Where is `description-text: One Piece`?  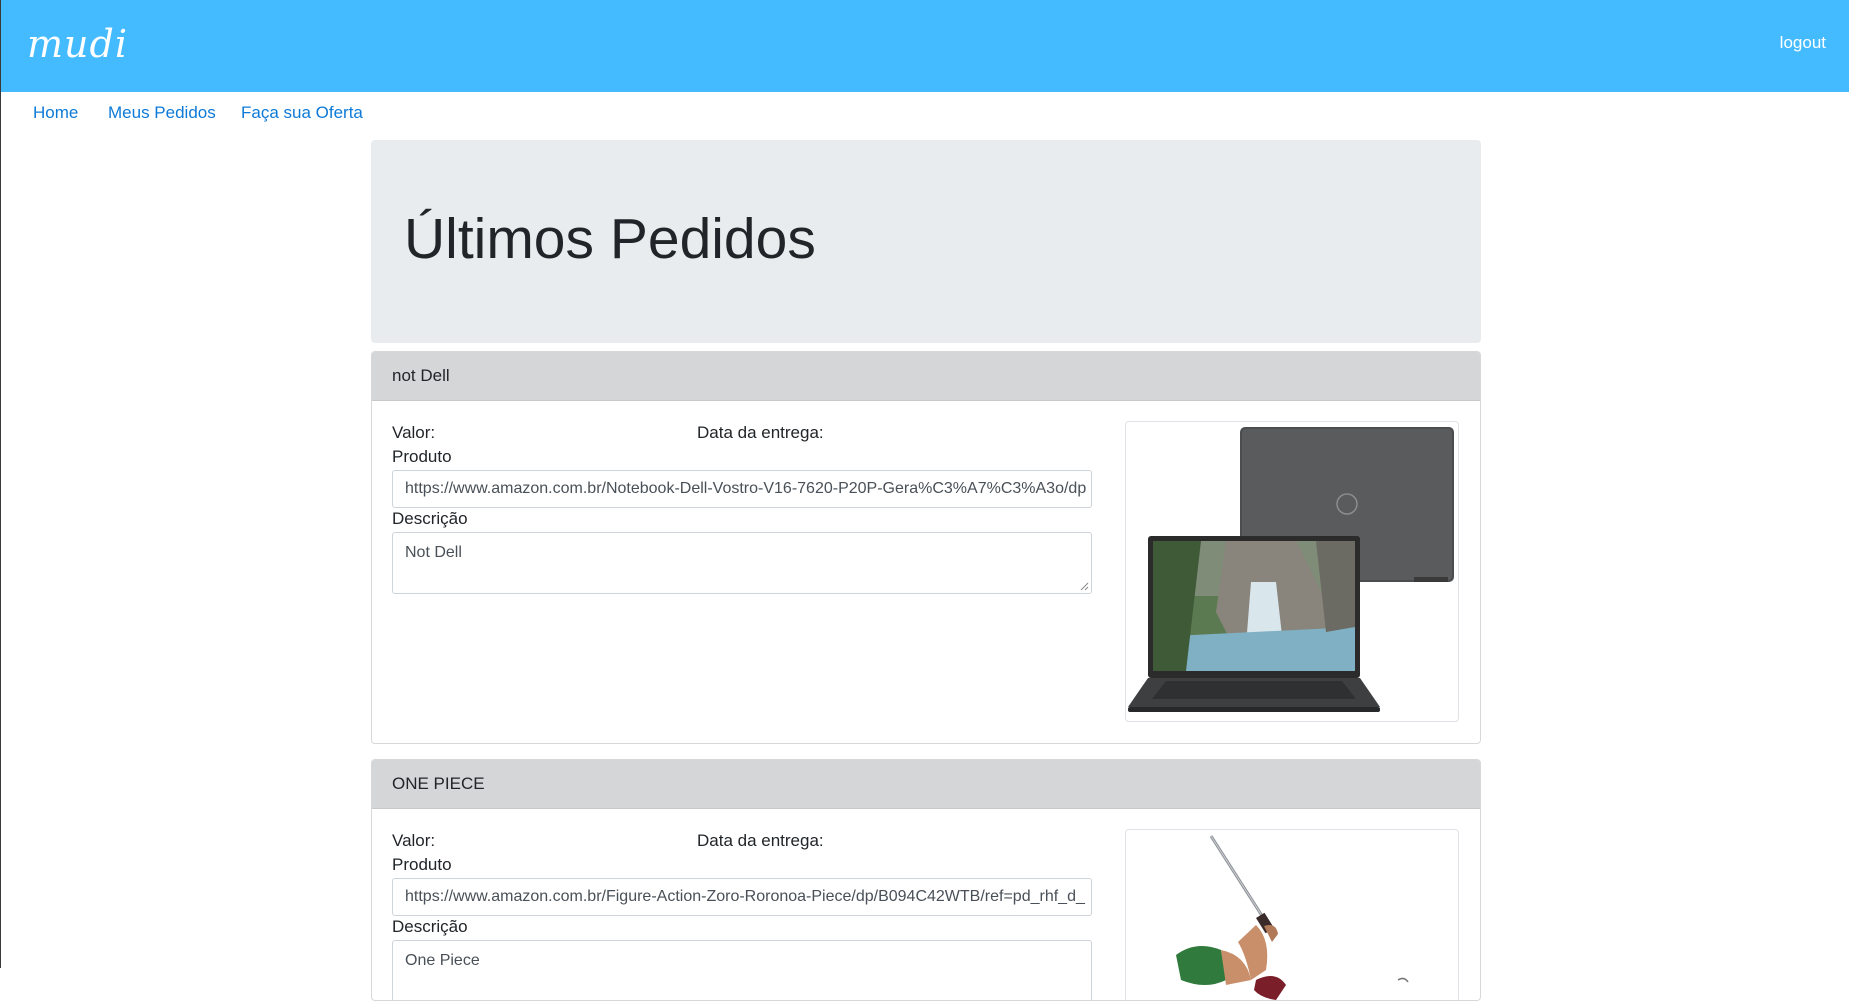 description-text: One Piece is located at coordinates (442, 960).